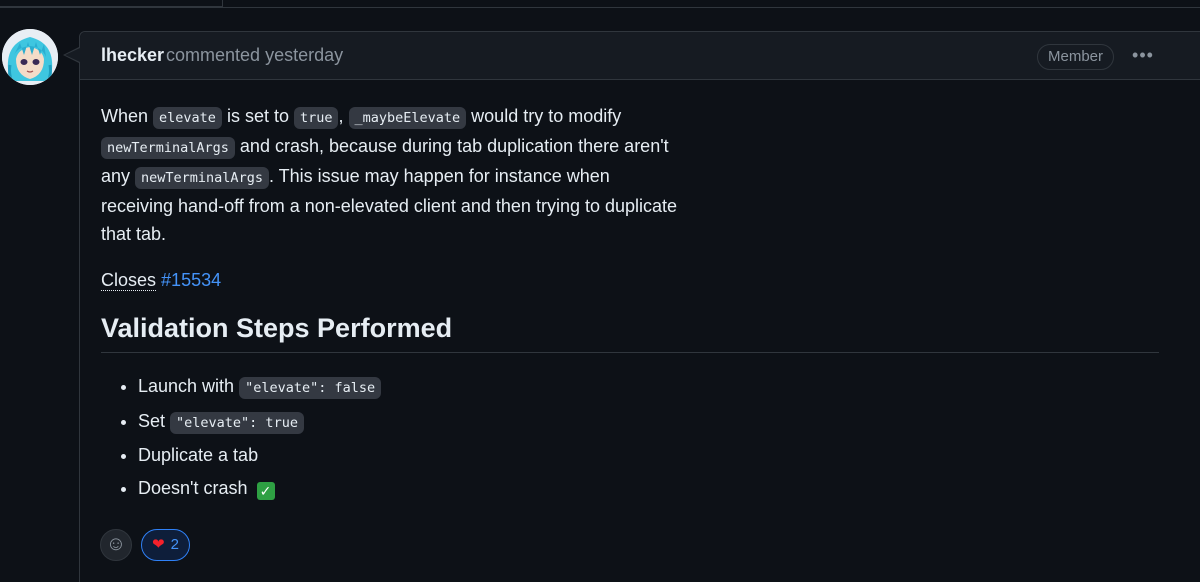 The height and width of the screenshot is (582, 1200). Describe the element at coordinates (237, 422) in the screenshot. I see `inline-code: "elevate": true` at that location.